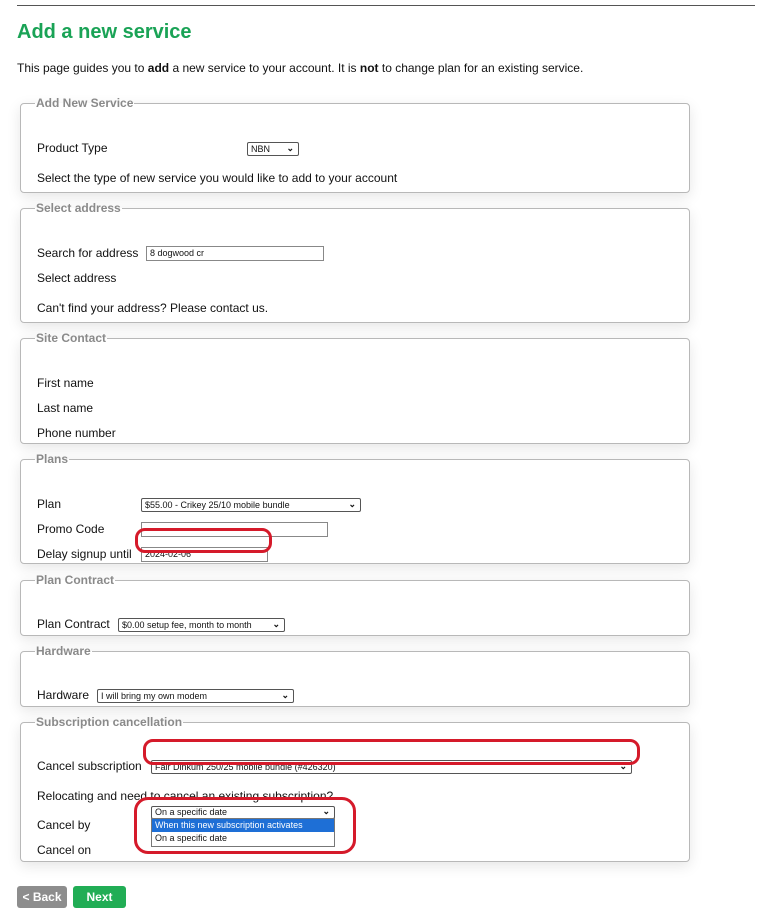 The width and height of the screenshot is (779, 911). Describe the element at coordinates (71, 529) in the screenshot. I see `promo-code-label: Promo Code` at that location.